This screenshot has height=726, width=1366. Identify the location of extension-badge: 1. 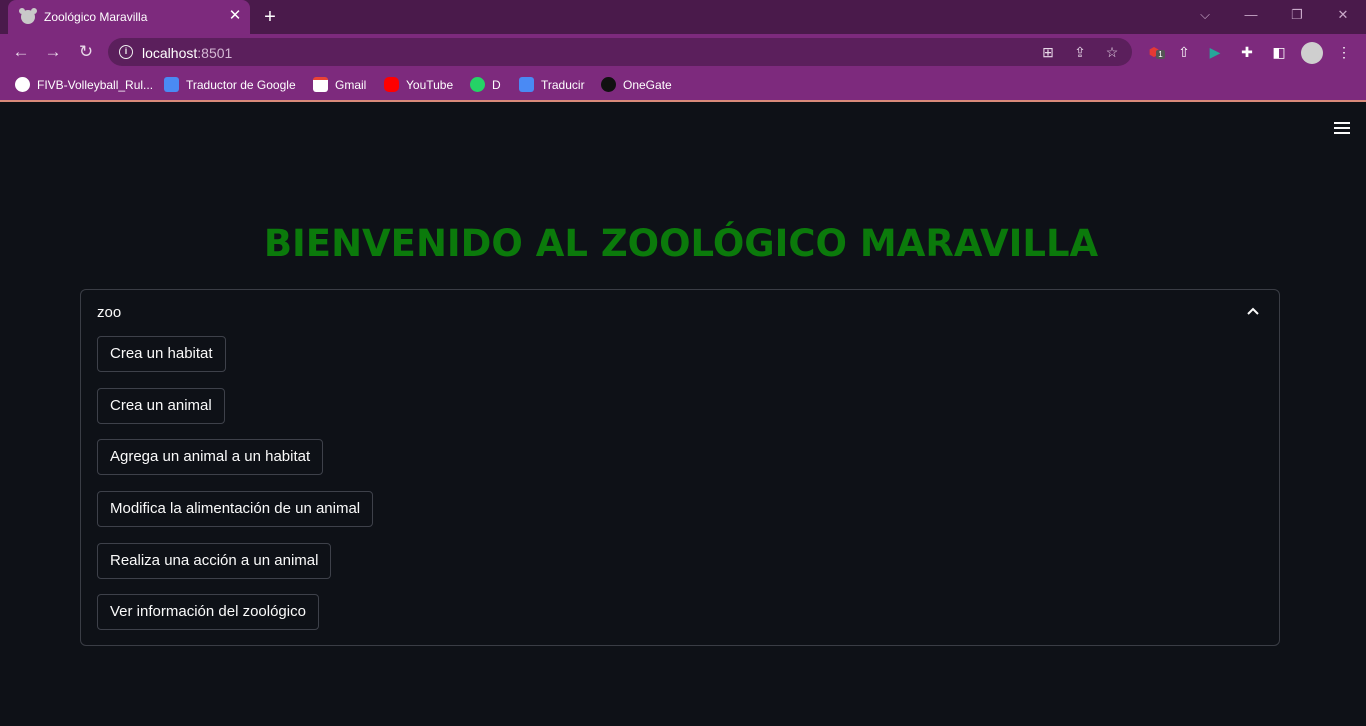
(1160, 54).